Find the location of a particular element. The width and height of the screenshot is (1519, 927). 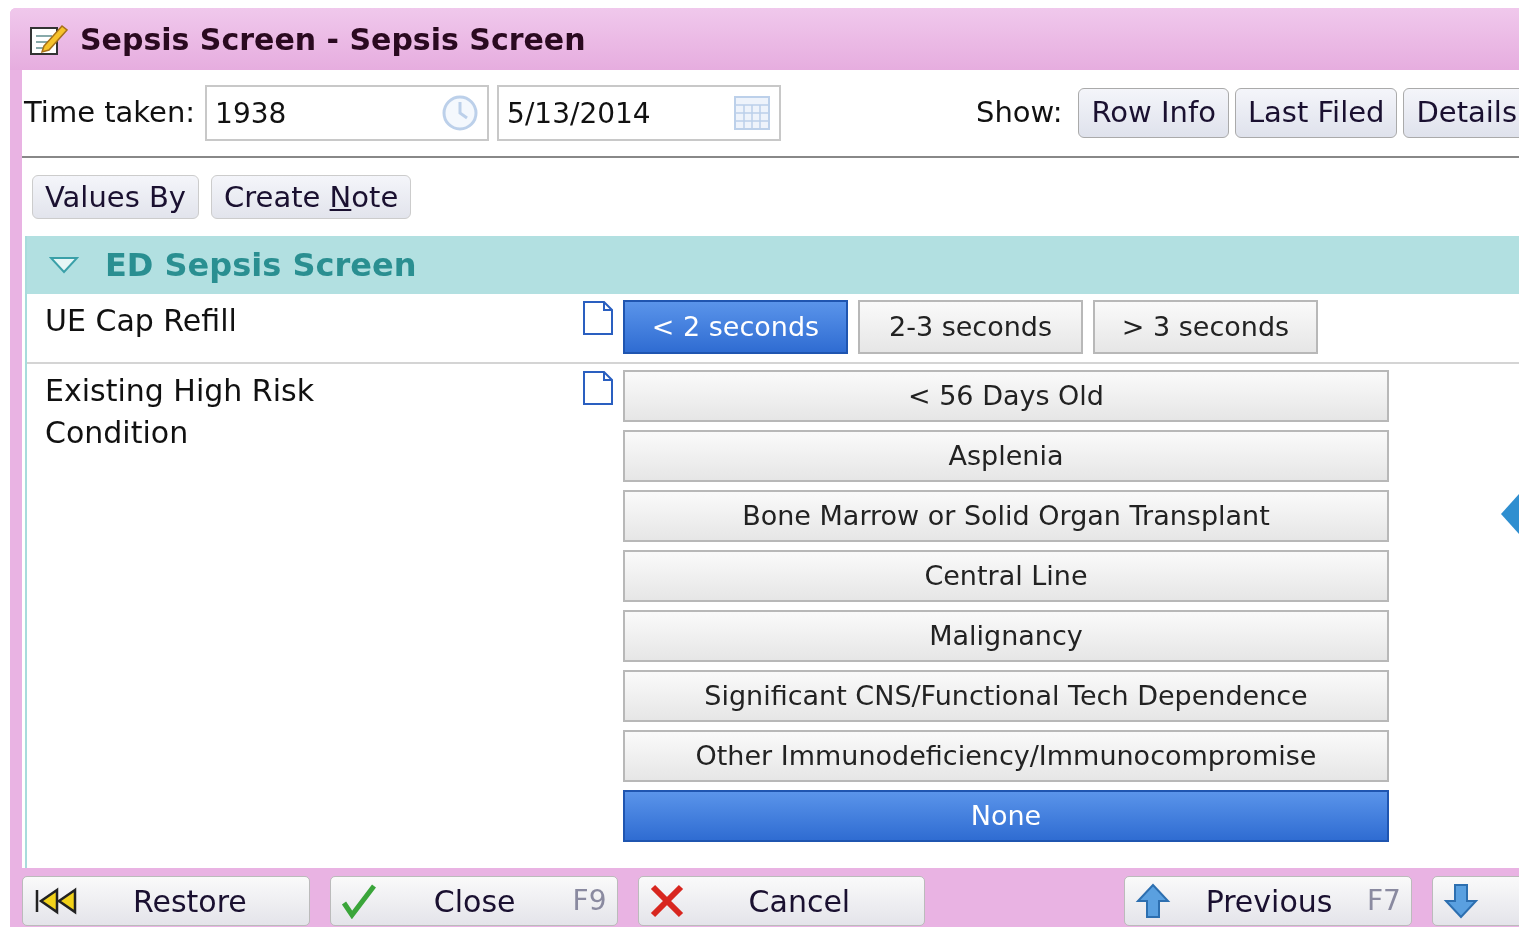

show-button: Details is located at coordinates (1461, 113).